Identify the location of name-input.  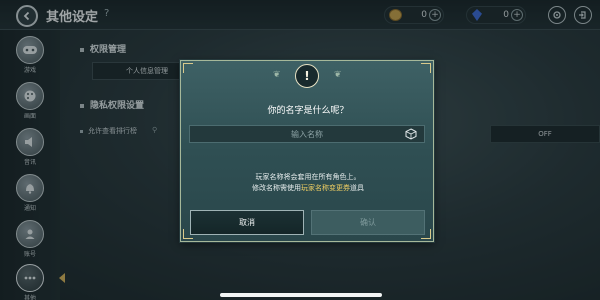
(307, 134).